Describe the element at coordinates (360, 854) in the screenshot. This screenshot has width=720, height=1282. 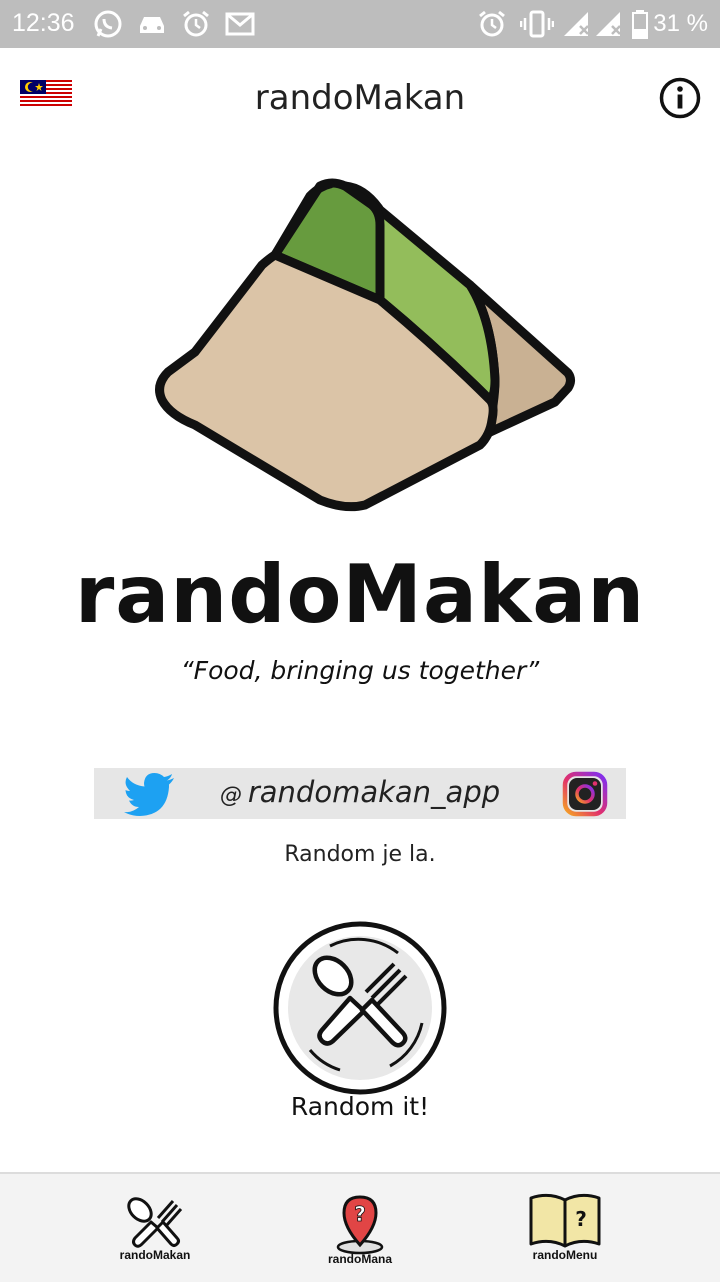
I see `subtext: Random je la.` at that location.